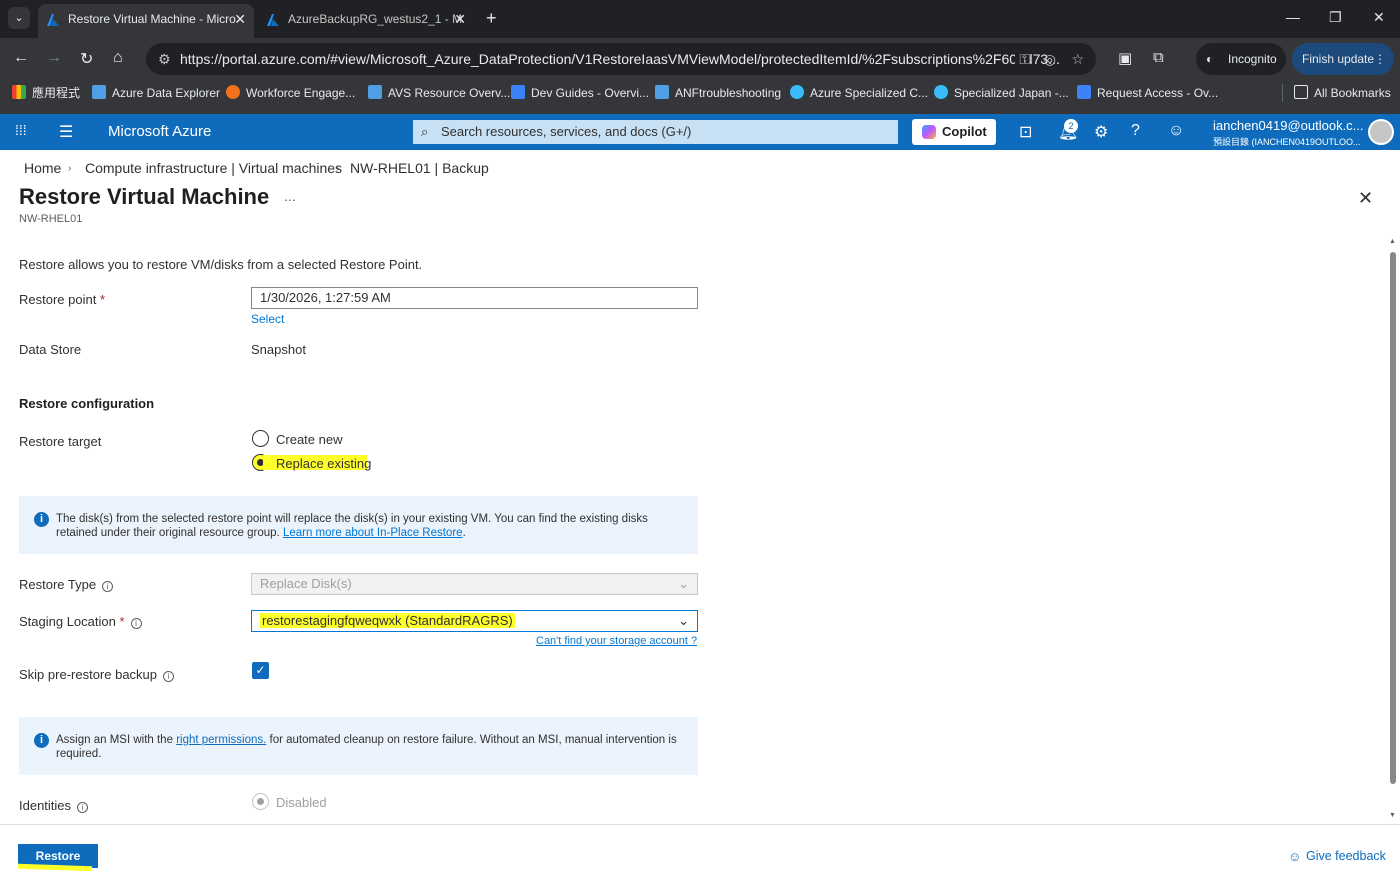 The width and height of the screenshot is (1400, 888). I want to click on finish-update-button: Finish update ⋮, so click(1343, 59).